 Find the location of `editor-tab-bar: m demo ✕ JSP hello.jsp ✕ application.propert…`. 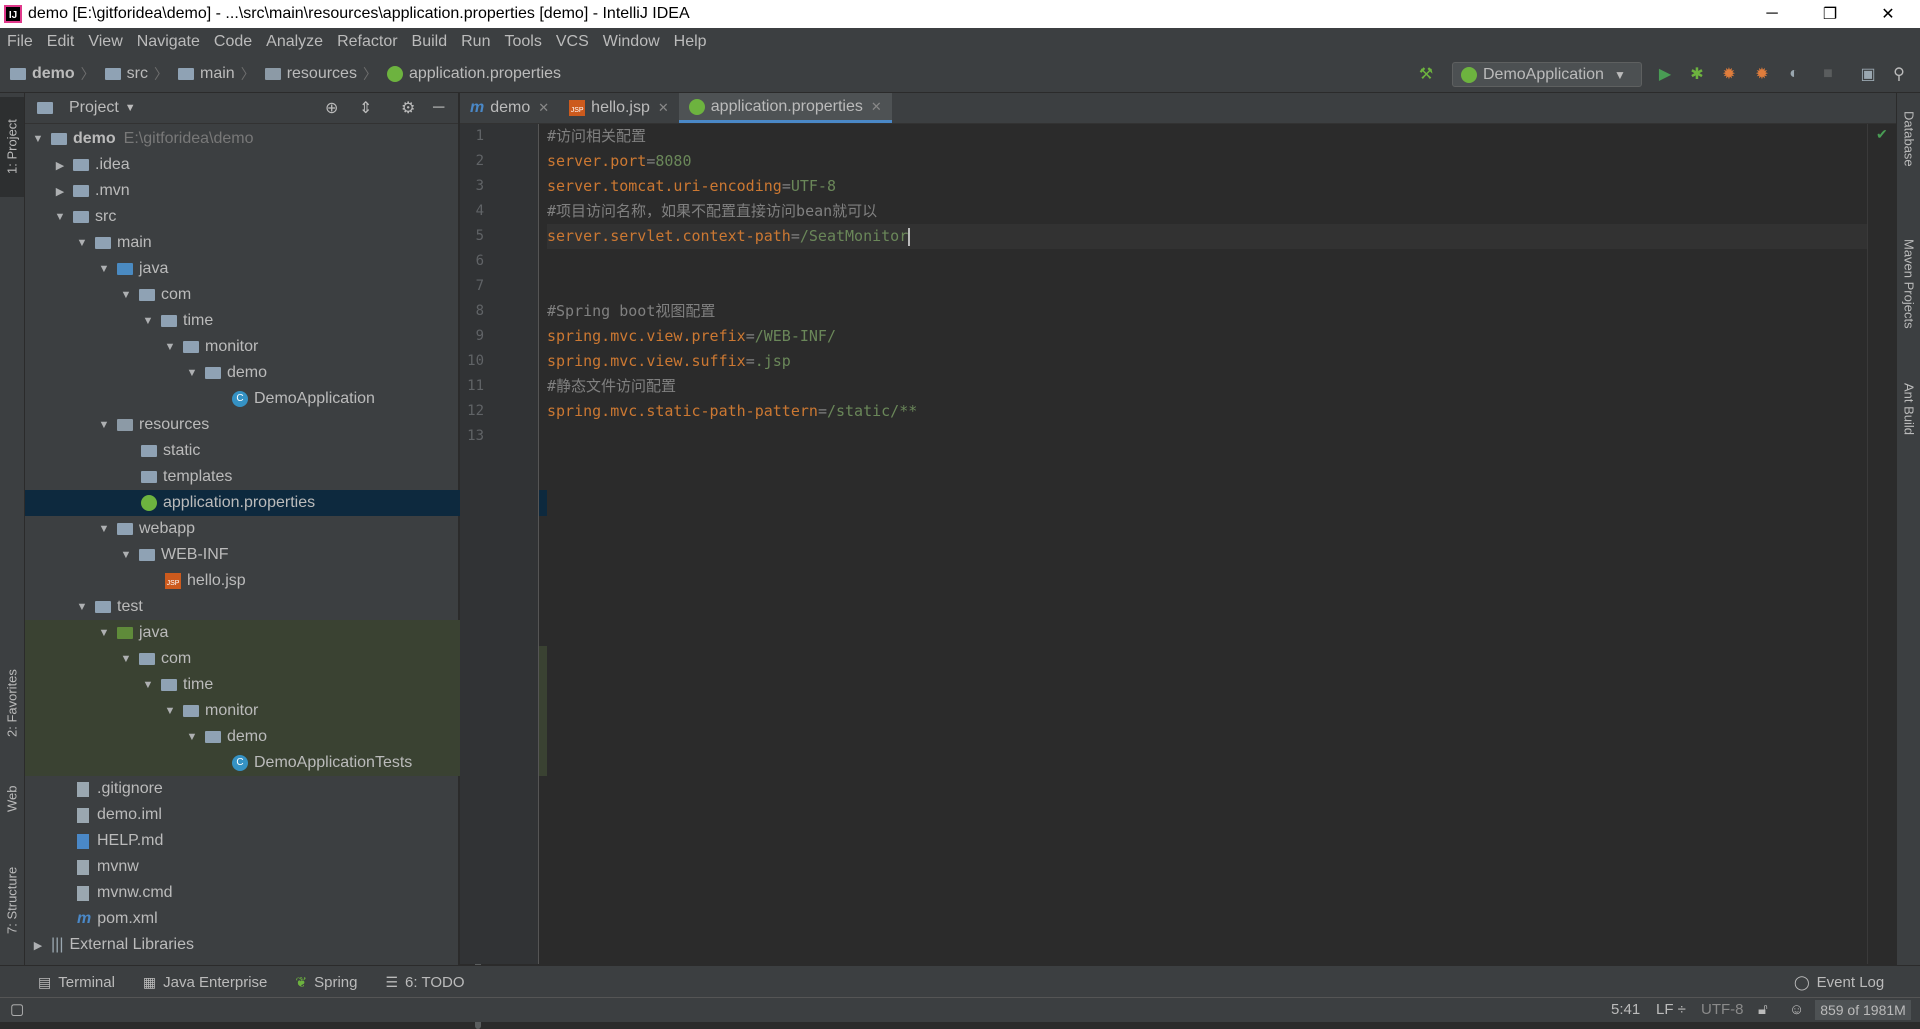

editor-tab-bar: m demo ✕ JSP hello.jsp ✕ application.propert… is located at coordinates (1178, 108).